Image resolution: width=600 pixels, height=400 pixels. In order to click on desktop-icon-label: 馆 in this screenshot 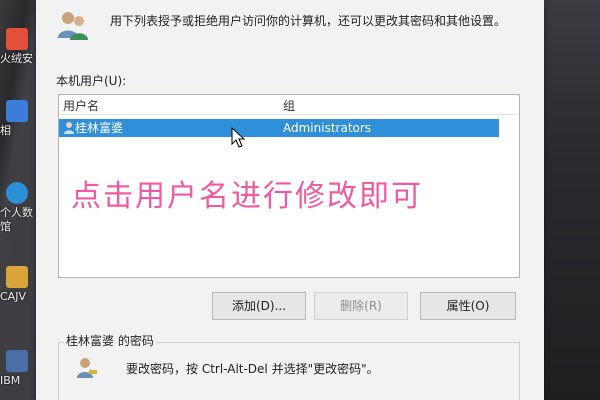, I will do `click(5, 226)`.